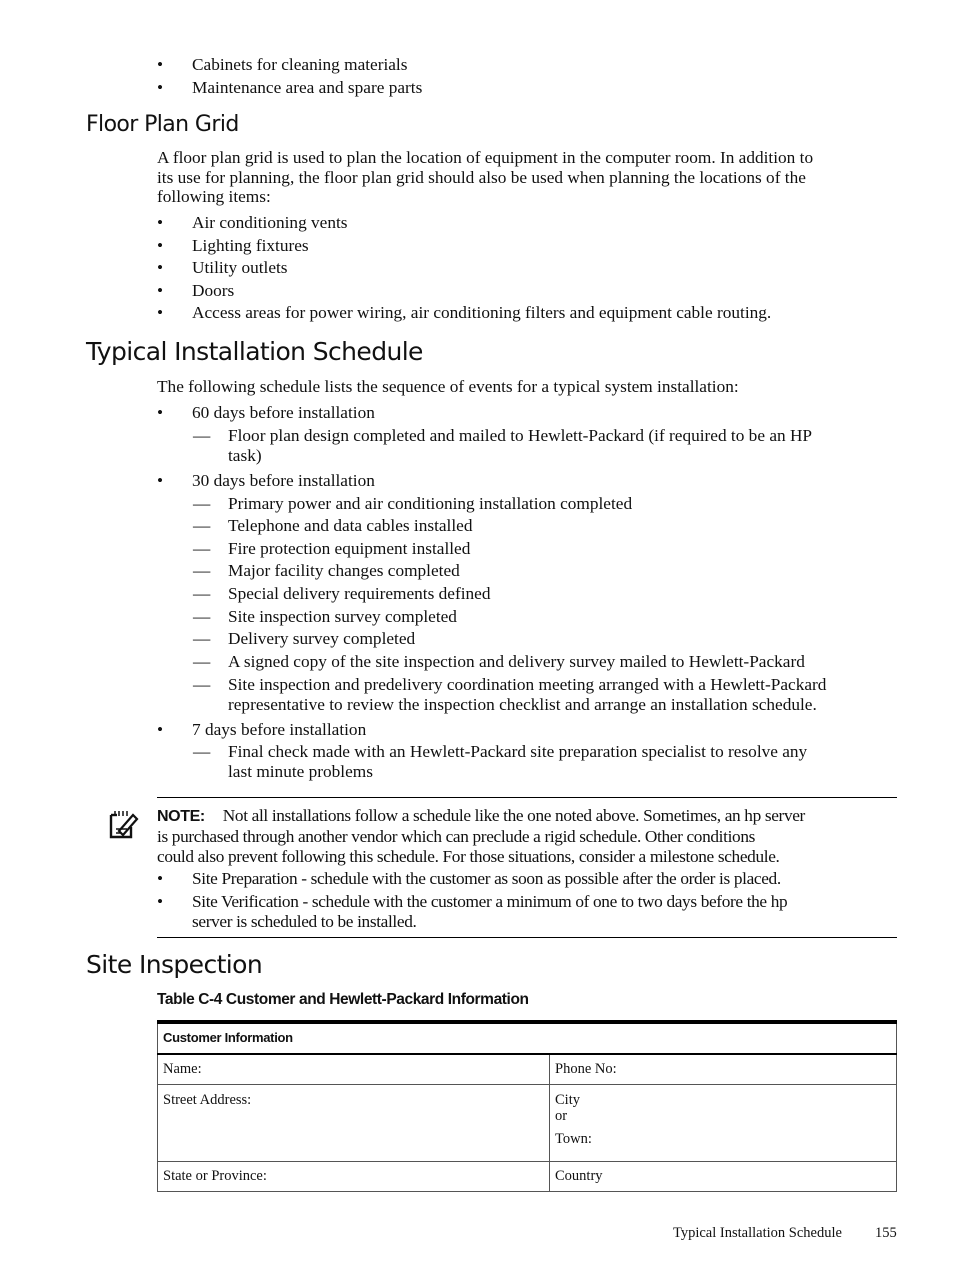 This screenshot has height=1271, width=954. What do you see at coordinates (757, 1233) in the screenshot?
I see `footer-section-title: Typical Installation Schedule` at bounding box center [757, 1233].